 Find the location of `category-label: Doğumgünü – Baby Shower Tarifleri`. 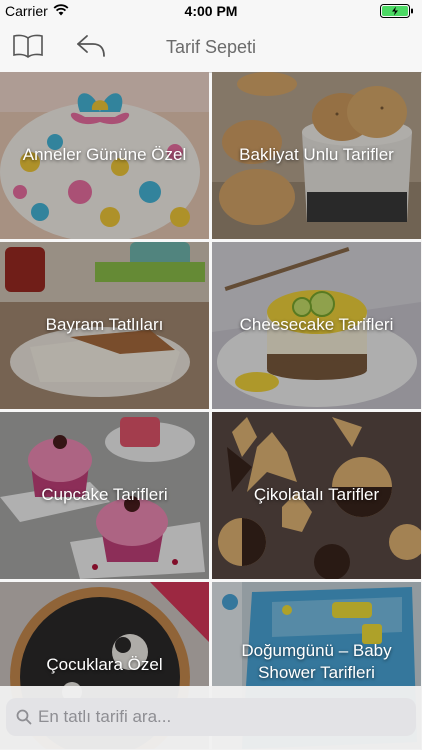

category-label: Doğumgünü – Baby Shower Tarifleri is located at coordinates (316, 661).